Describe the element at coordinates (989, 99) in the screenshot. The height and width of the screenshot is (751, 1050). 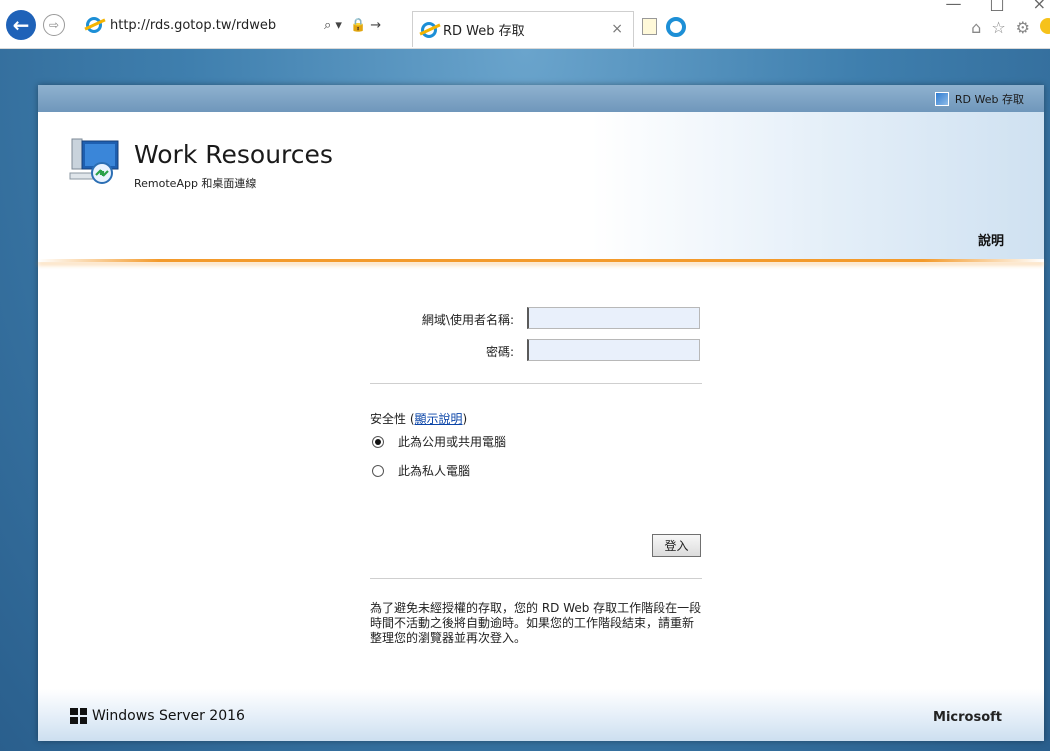
I see `top-bar-label: RD Web 存取` at that location.